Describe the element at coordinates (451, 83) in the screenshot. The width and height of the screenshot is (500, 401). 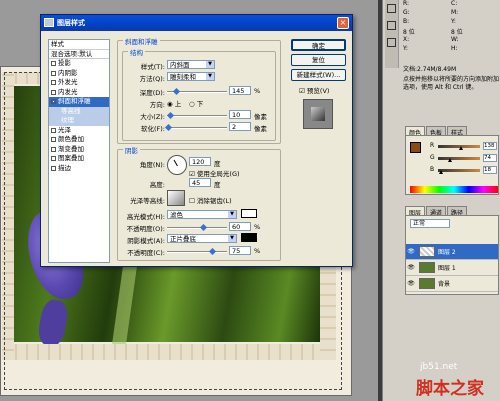
I see `help-text: 点按并拖移以将所要的方向添加附加选项，使用 Alt 和 Ctrl 键。` at that location.